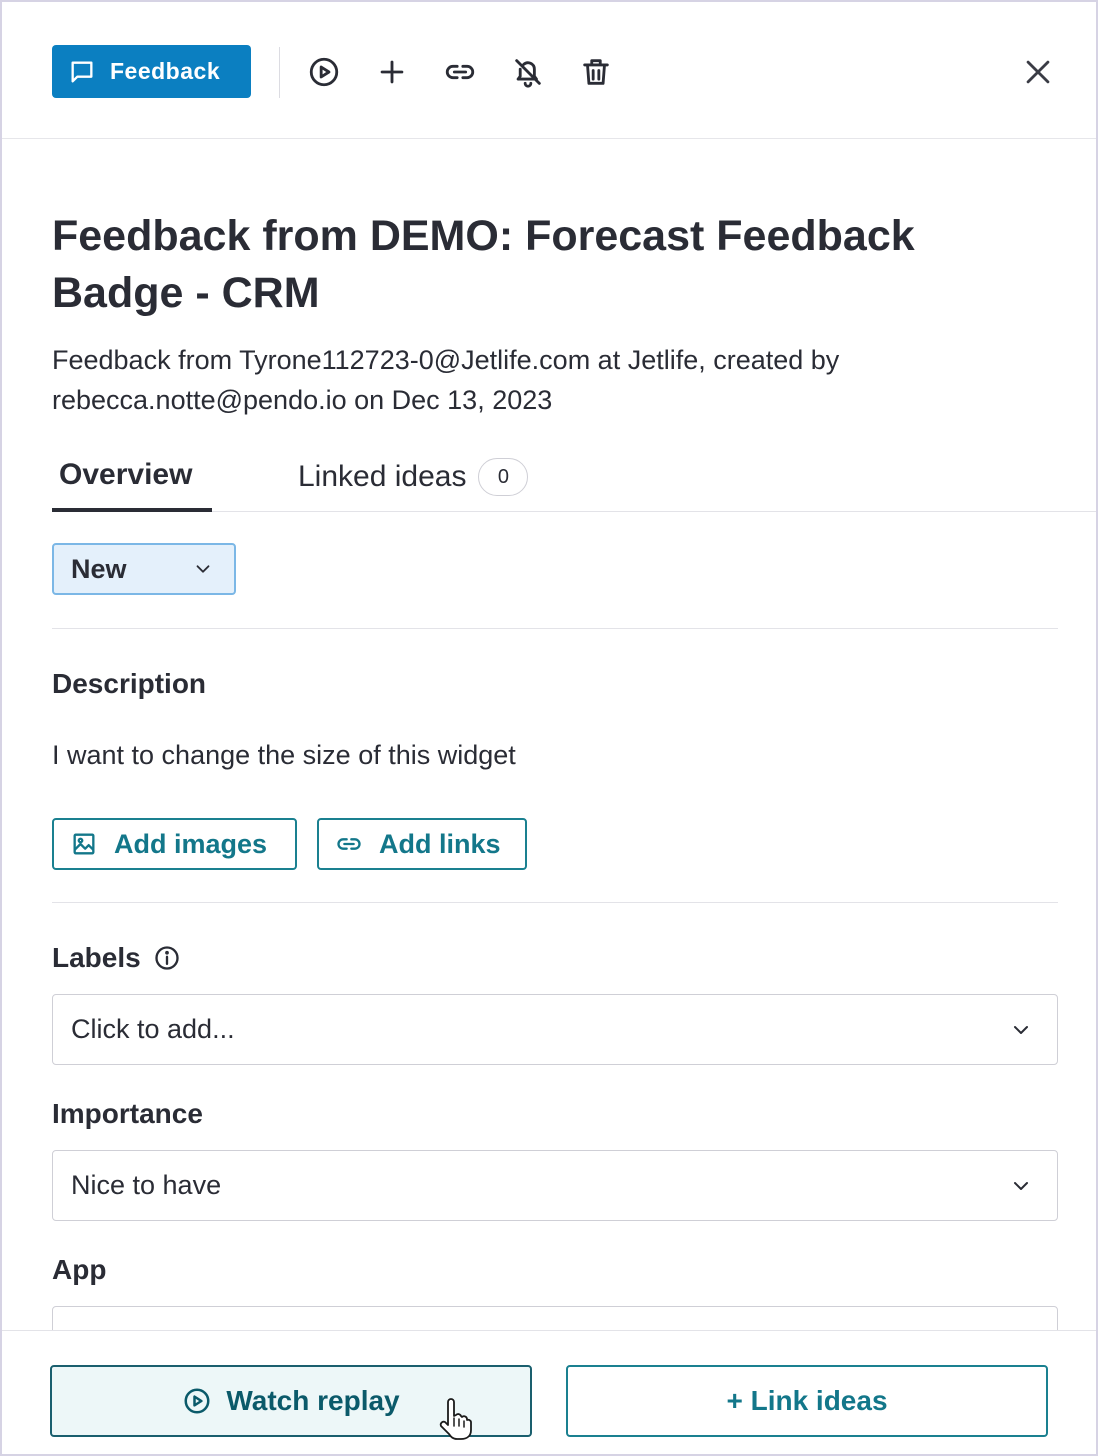 The image size is (1098, 1456). I want to click on link-ideas-button: + Link ideas, so click(807, 1401).